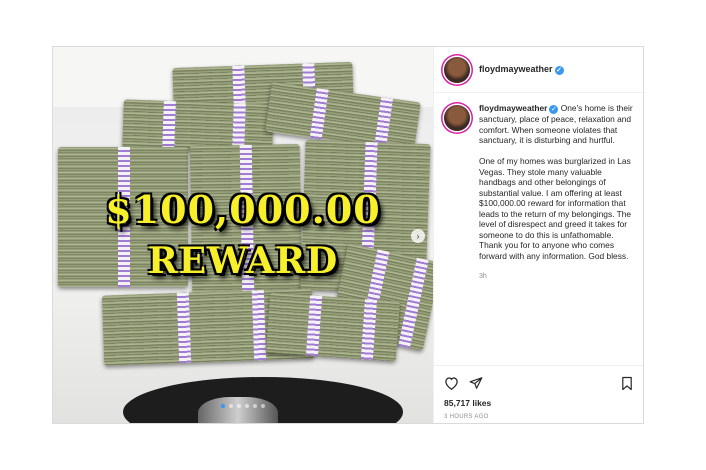  I want to click on carousel-next-icon: ›, so click(418, 236).